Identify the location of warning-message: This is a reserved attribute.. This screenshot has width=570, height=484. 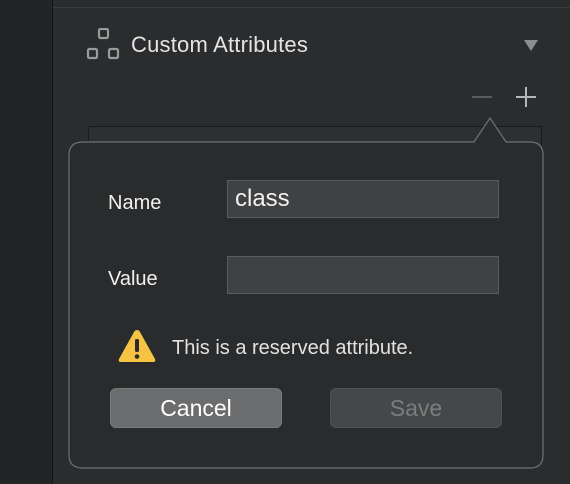
(317, 348).